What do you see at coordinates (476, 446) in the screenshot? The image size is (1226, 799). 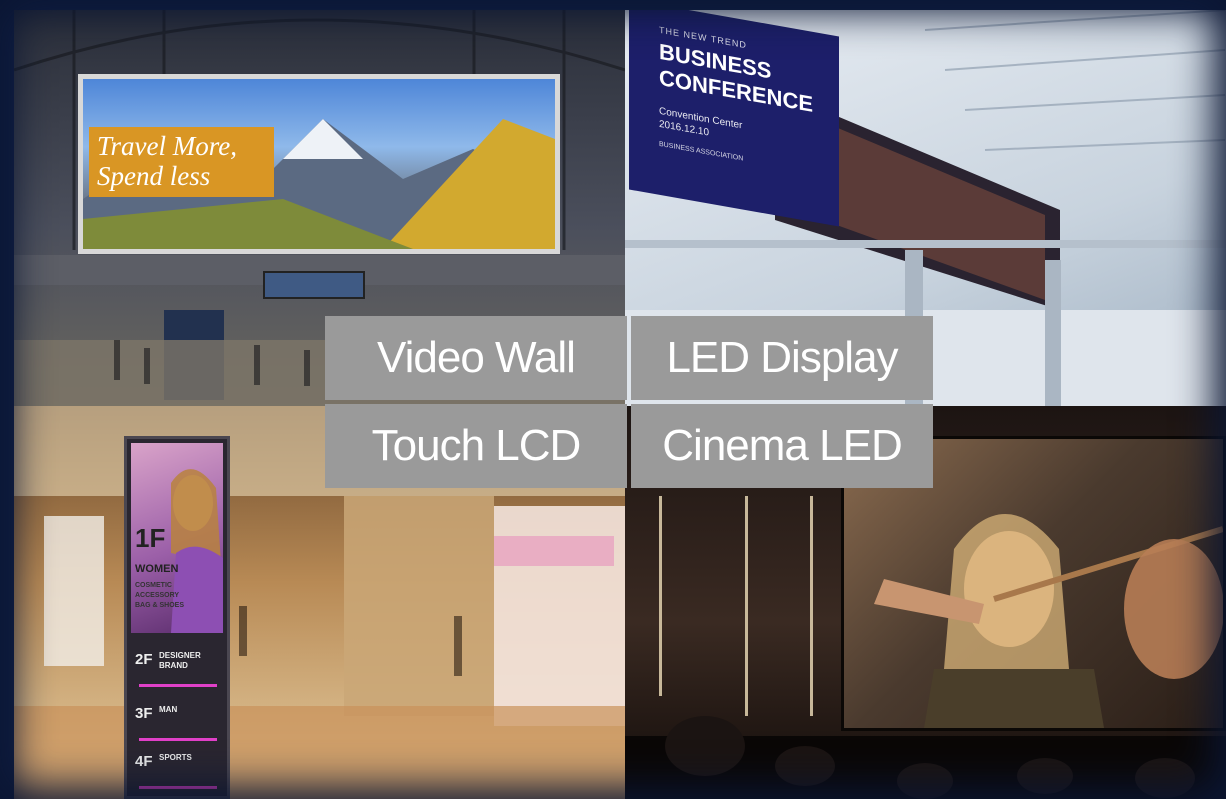 I see `label-touch-lcd: Touch LCD` at bounding box center [476, 446].